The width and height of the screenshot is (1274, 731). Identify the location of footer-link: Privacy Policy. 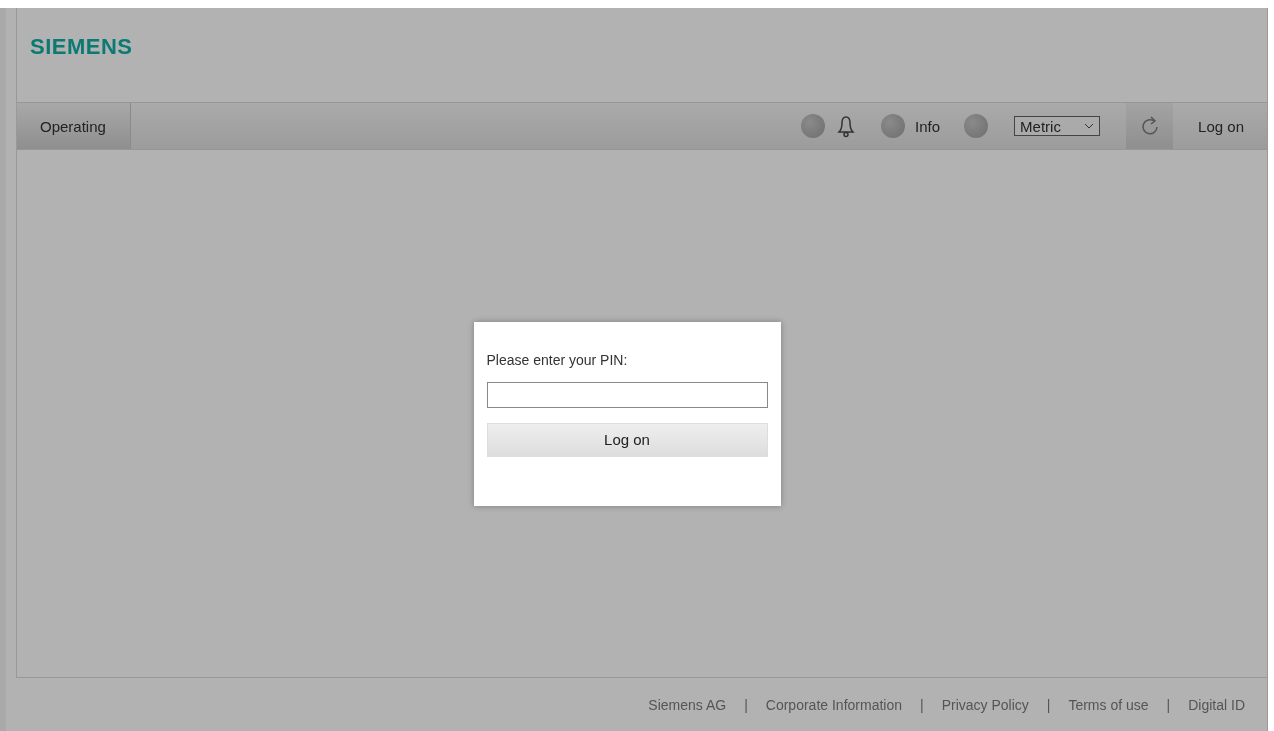
(985, 704).